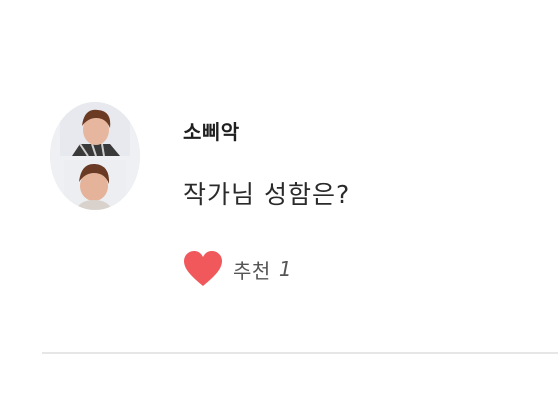 This screenshot has height=418, width=558. Describe the element at coordinates (211, 130) in the screenshot. I see `comment-author: 소삐악` at that location.